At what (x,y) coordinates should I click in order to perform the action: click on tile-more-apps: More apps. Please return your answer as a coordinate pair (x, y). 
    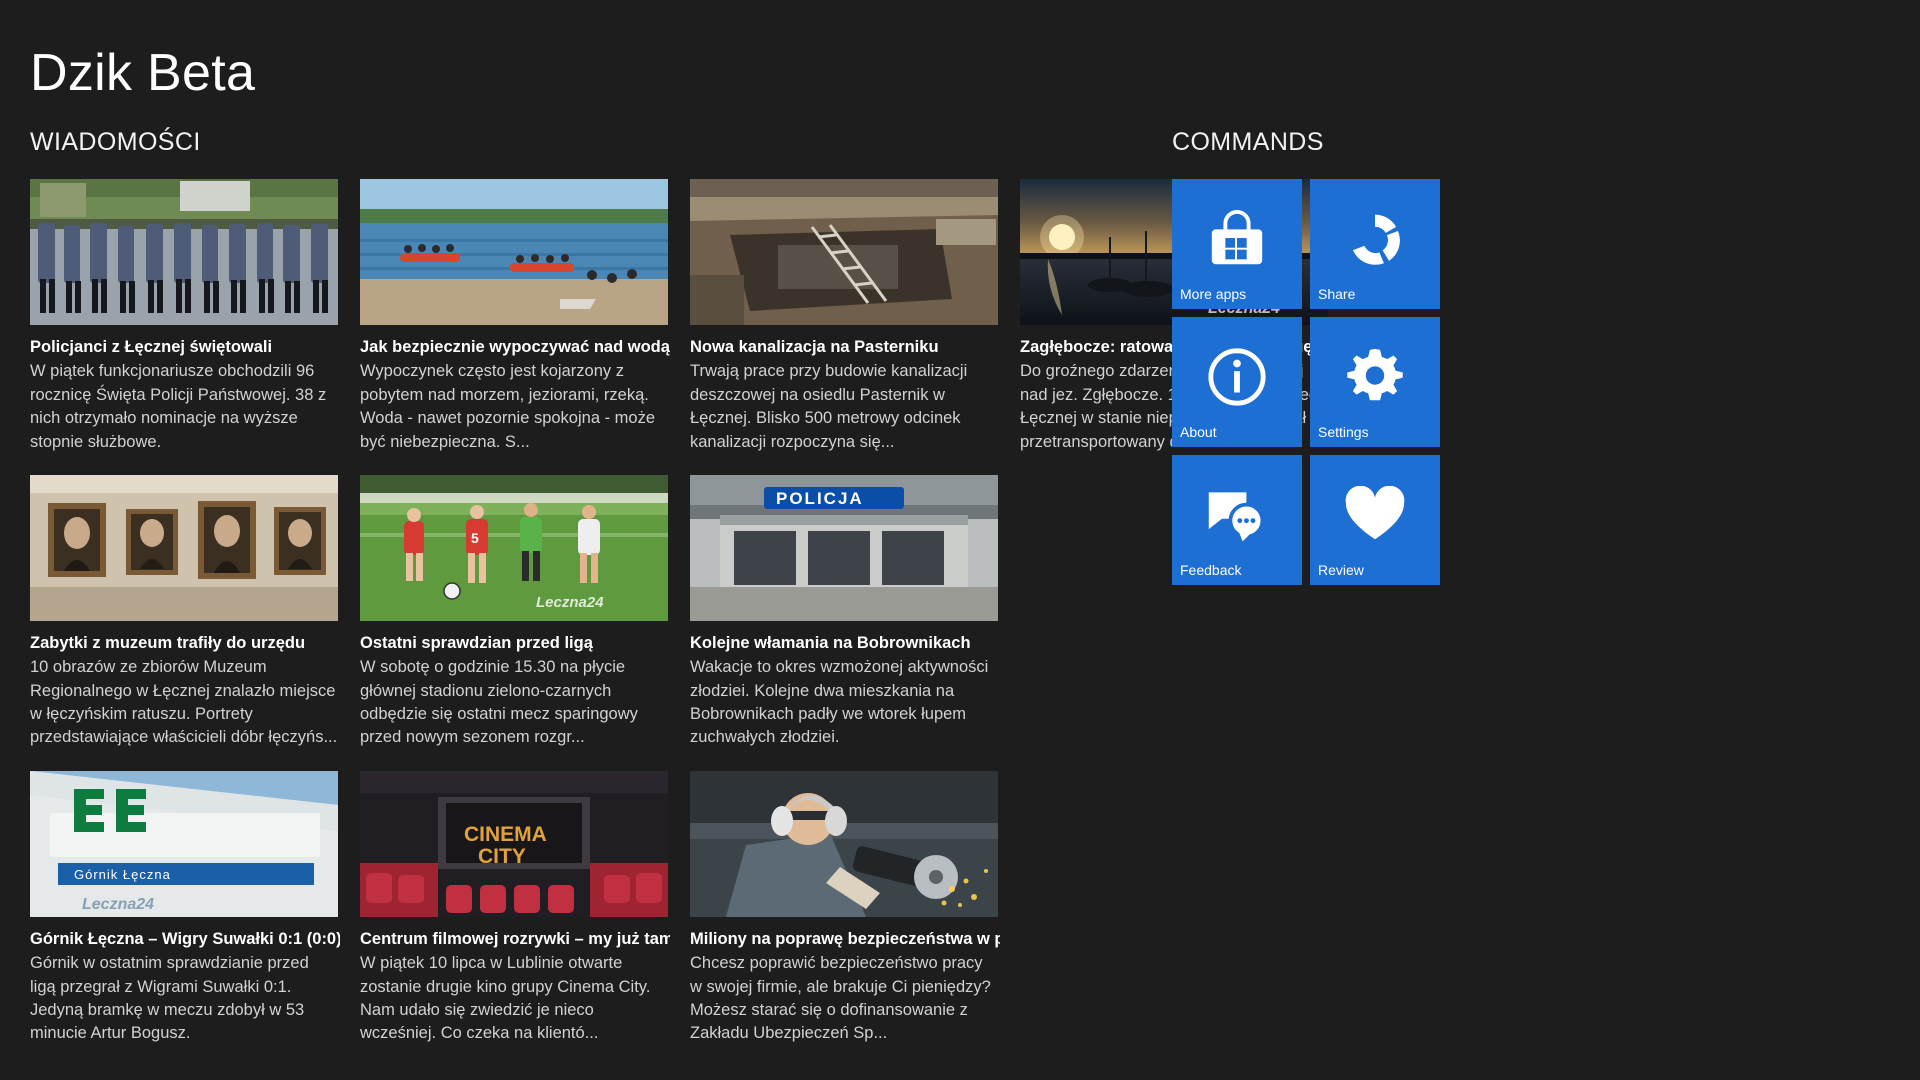
    Looking at the image, I should click on (1237, 244).